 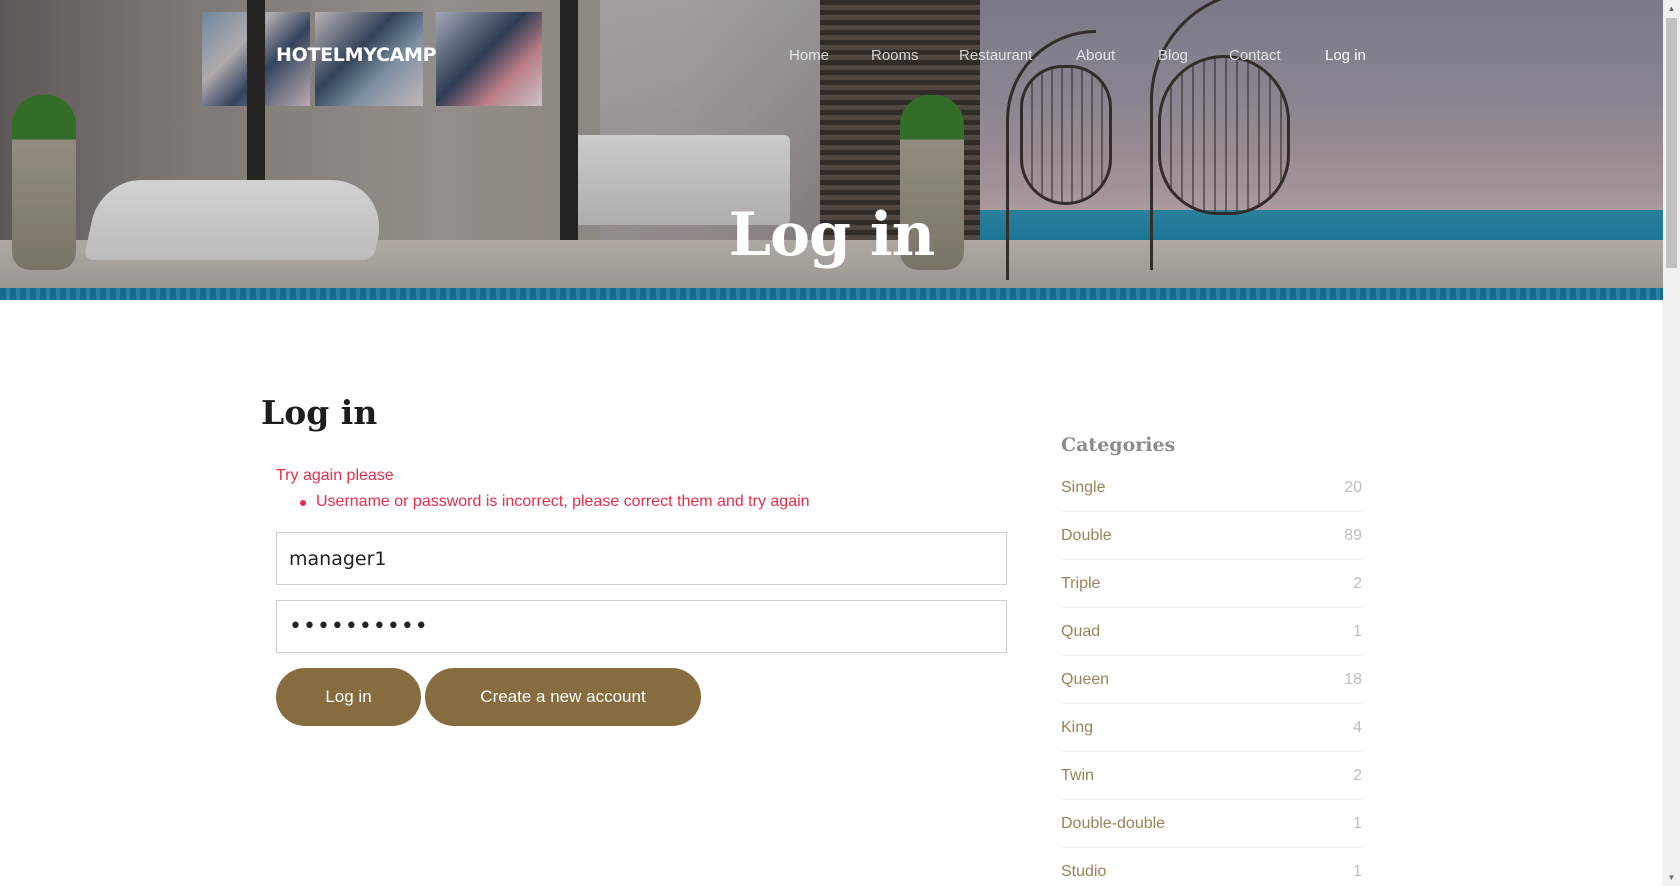 What do you see at coordinates (1353, 679) in the screenshot?
I see `category-count: 18` at bounding box center [1353, 679].